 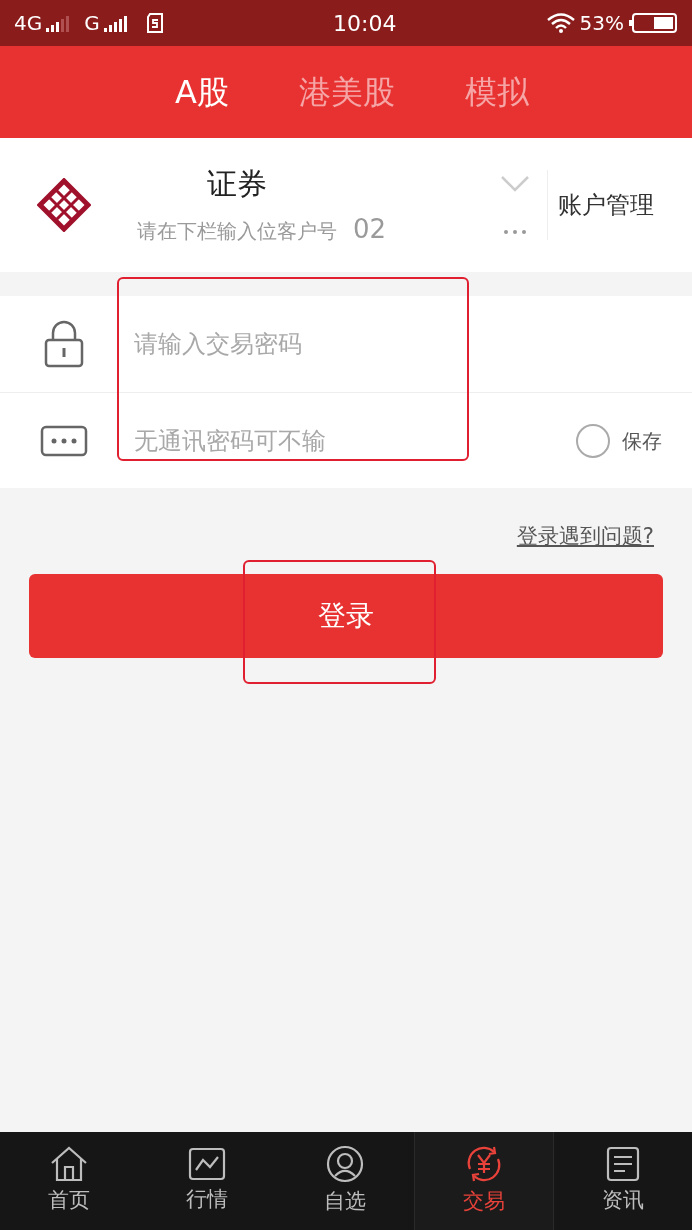 I want to click on login-button: 登录, so click(x=346, y=615).